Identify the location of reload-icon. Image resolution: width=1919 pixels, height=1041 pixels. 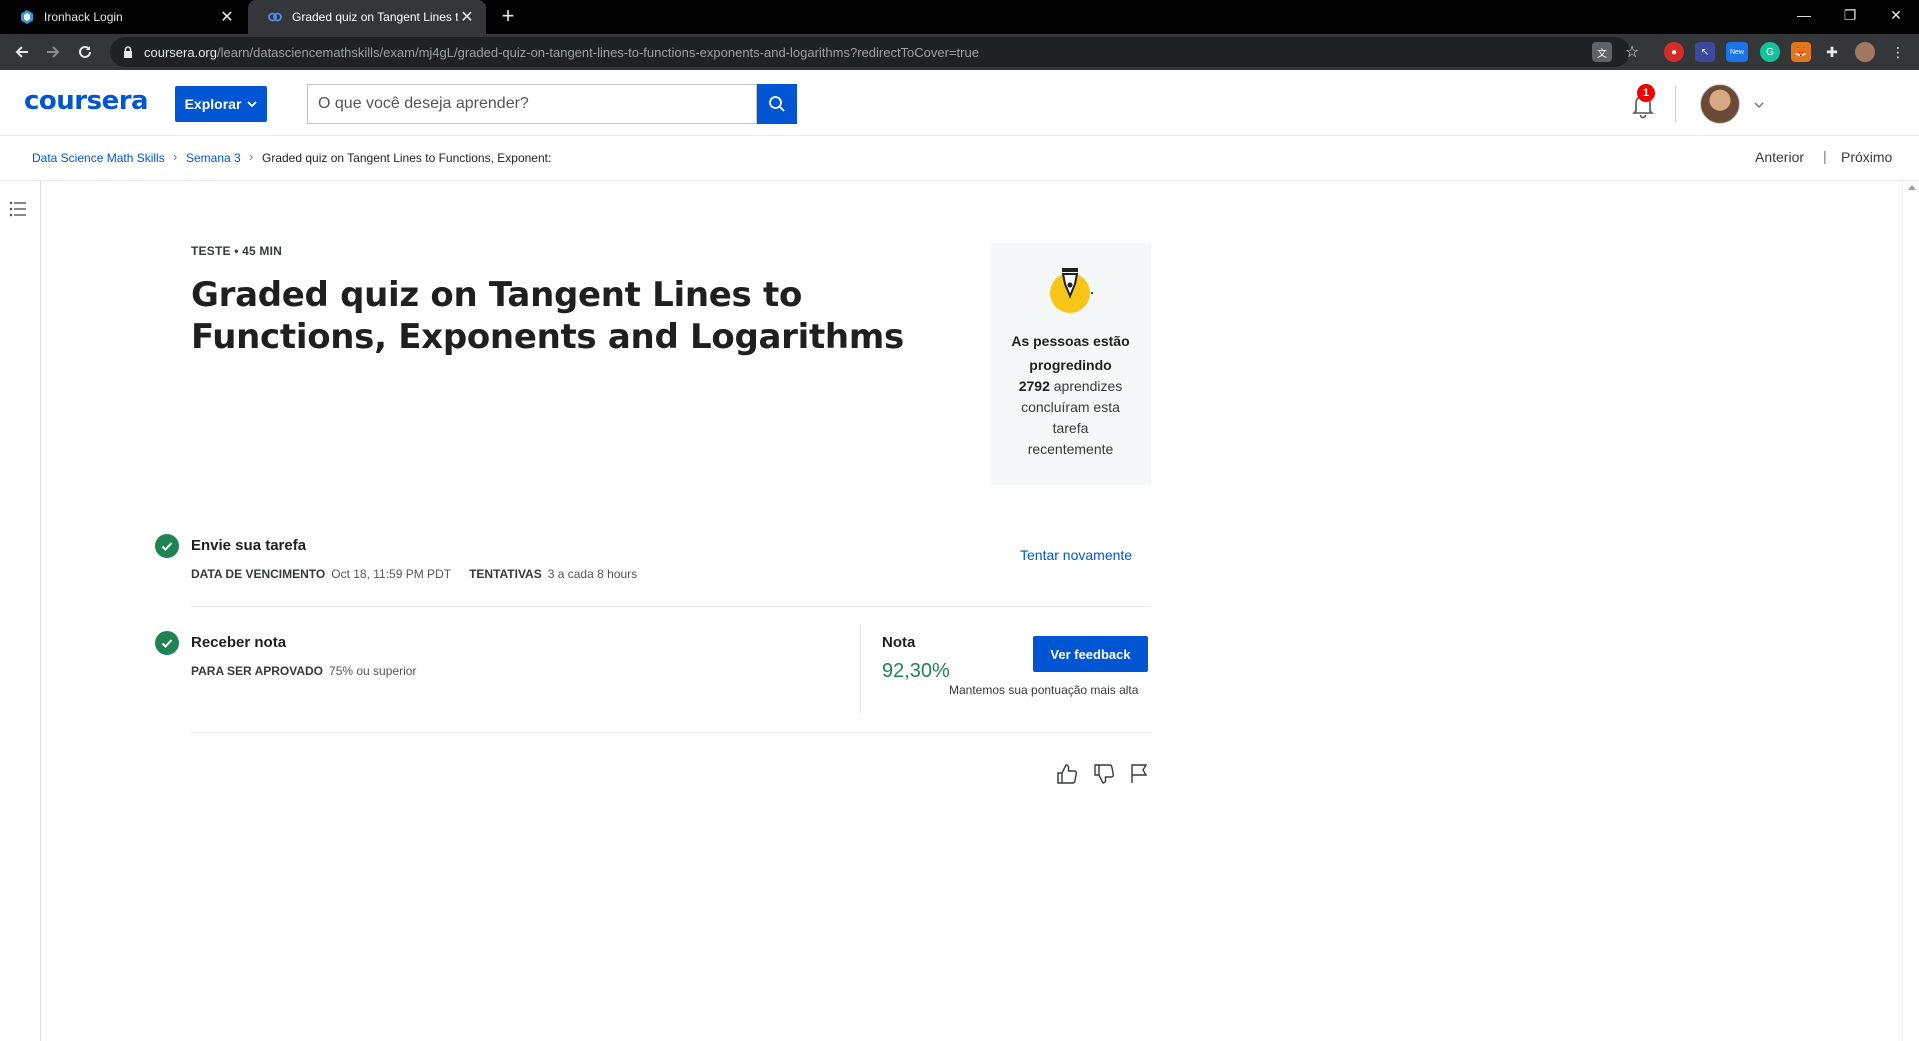
(85, 52).